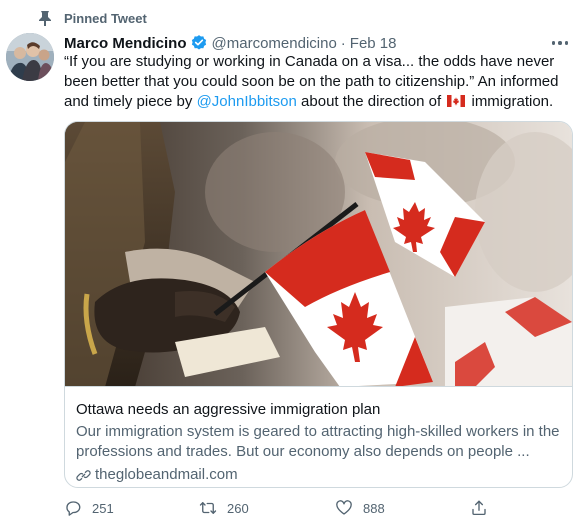 The width and height of the screenshot is (586, 522). I want to click on tweet-header: Marco Mendicino @marcomendicino · Feb 18, so click(230, 43).